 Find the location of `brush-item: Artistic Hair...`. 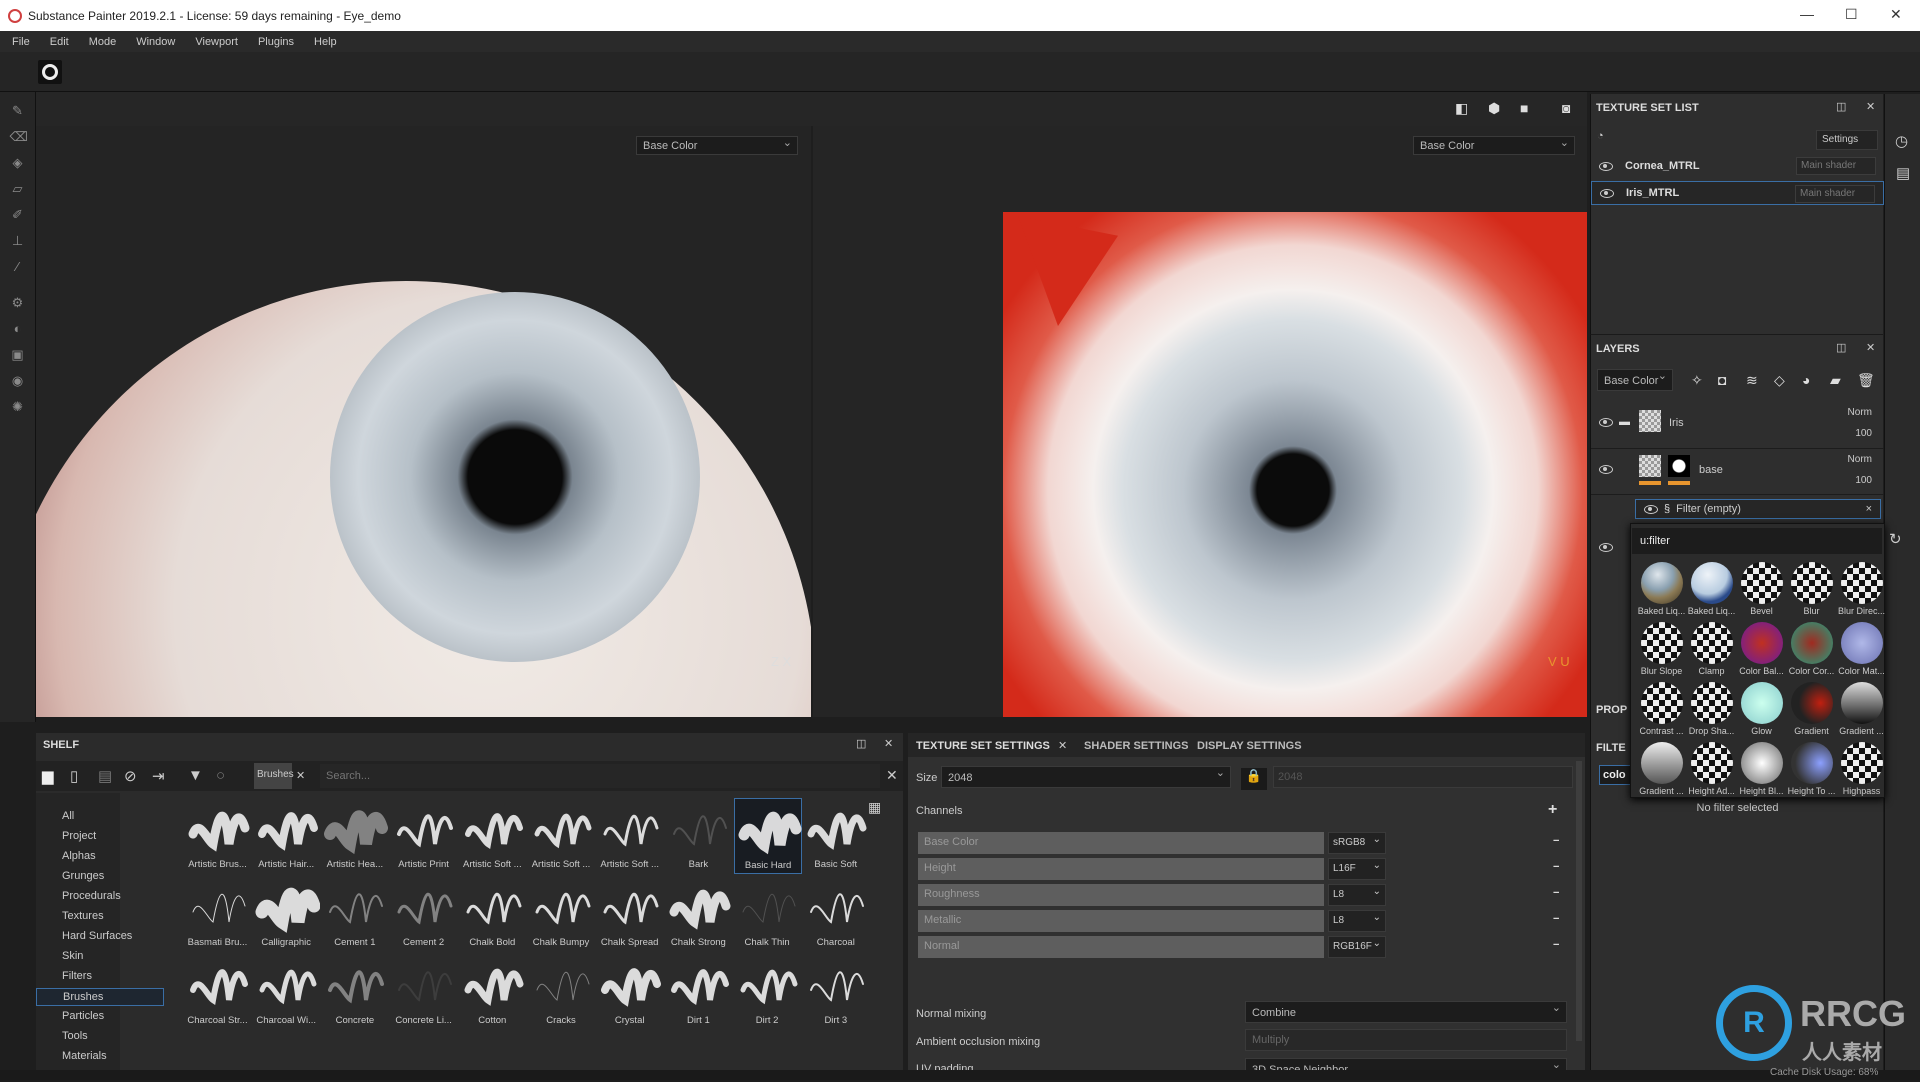

brush-item: Artistic Hair... is located at coordinates (287, 836).